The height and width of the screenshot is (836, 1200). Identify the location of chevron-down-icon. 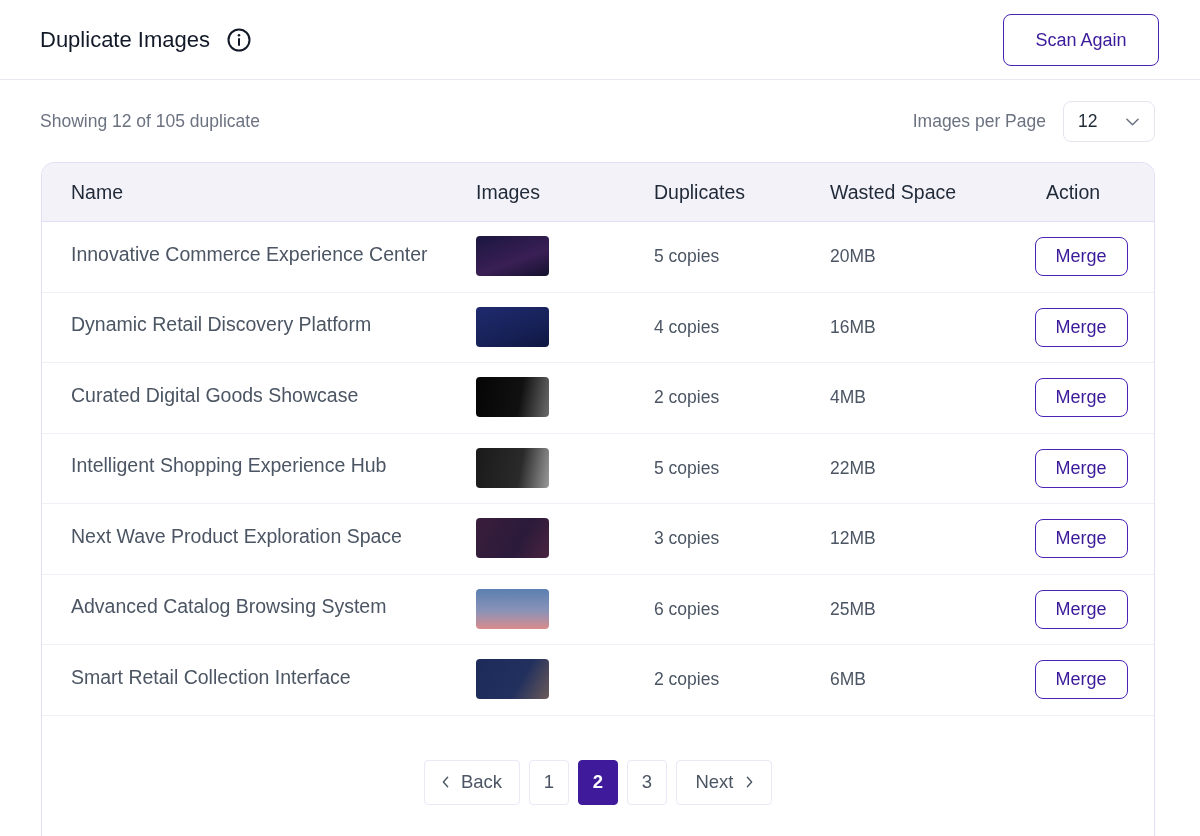
(1132, 121).